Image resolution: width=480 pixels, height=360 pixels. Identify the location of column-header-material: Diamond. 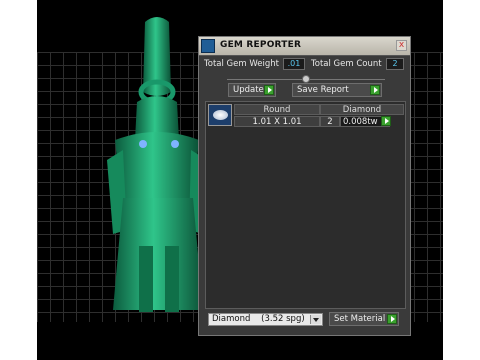
(362, 109).